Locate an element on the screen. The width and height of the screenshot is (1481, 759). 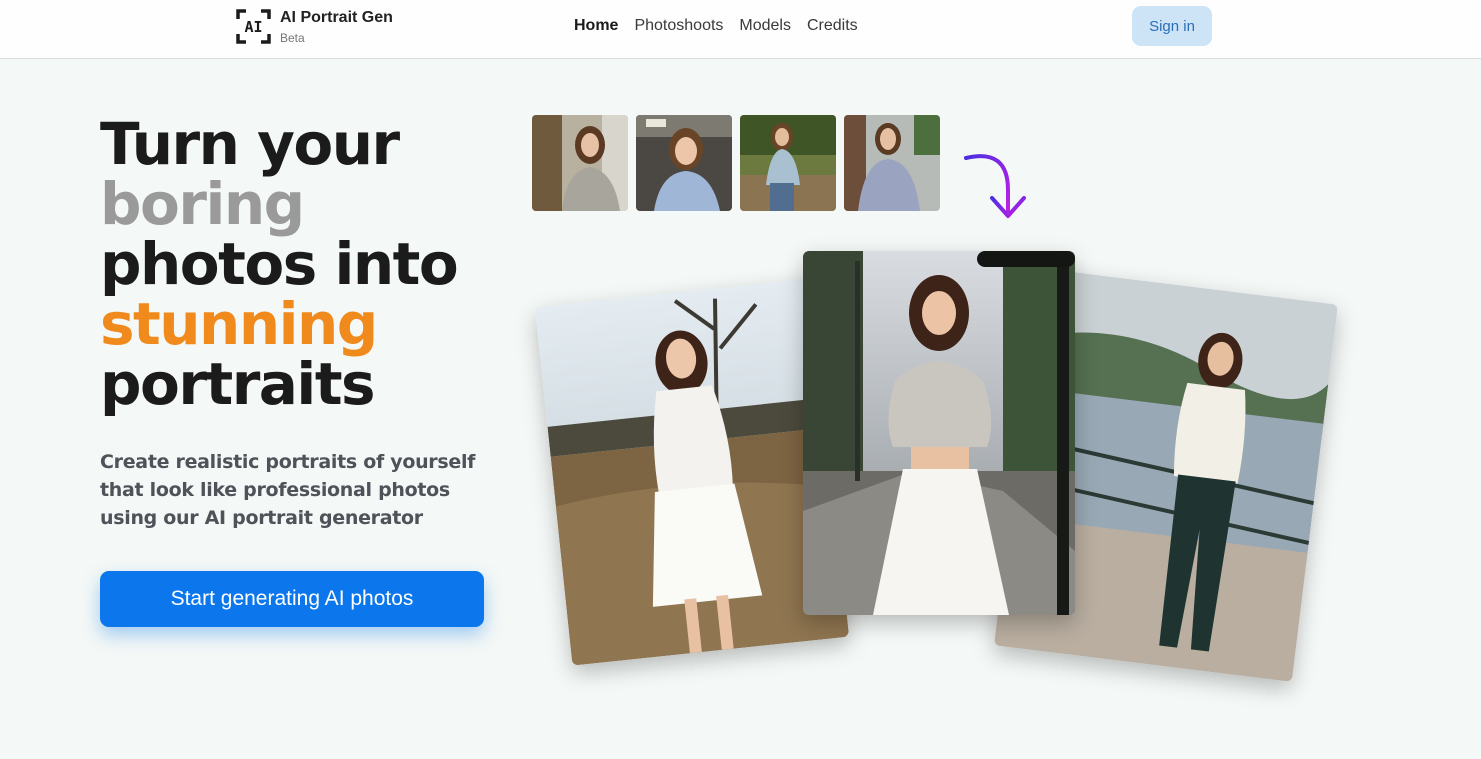
nav-home: Home is located at coordinates (596, 26).